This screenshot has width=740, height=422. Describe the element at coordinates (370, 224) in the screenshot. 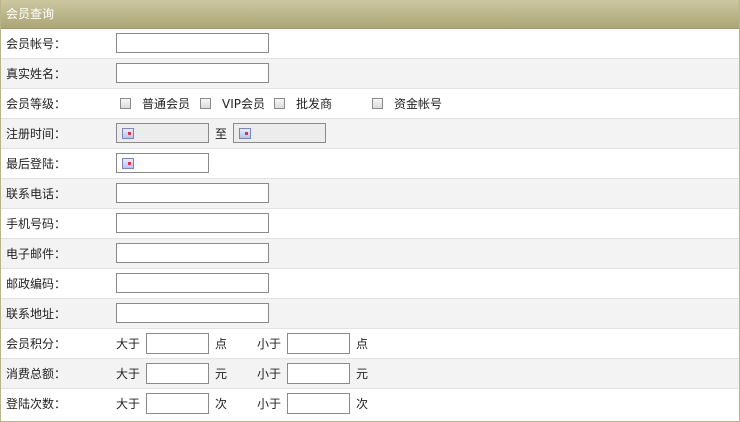

I see `row-mobile: 手机号码：` at that location.